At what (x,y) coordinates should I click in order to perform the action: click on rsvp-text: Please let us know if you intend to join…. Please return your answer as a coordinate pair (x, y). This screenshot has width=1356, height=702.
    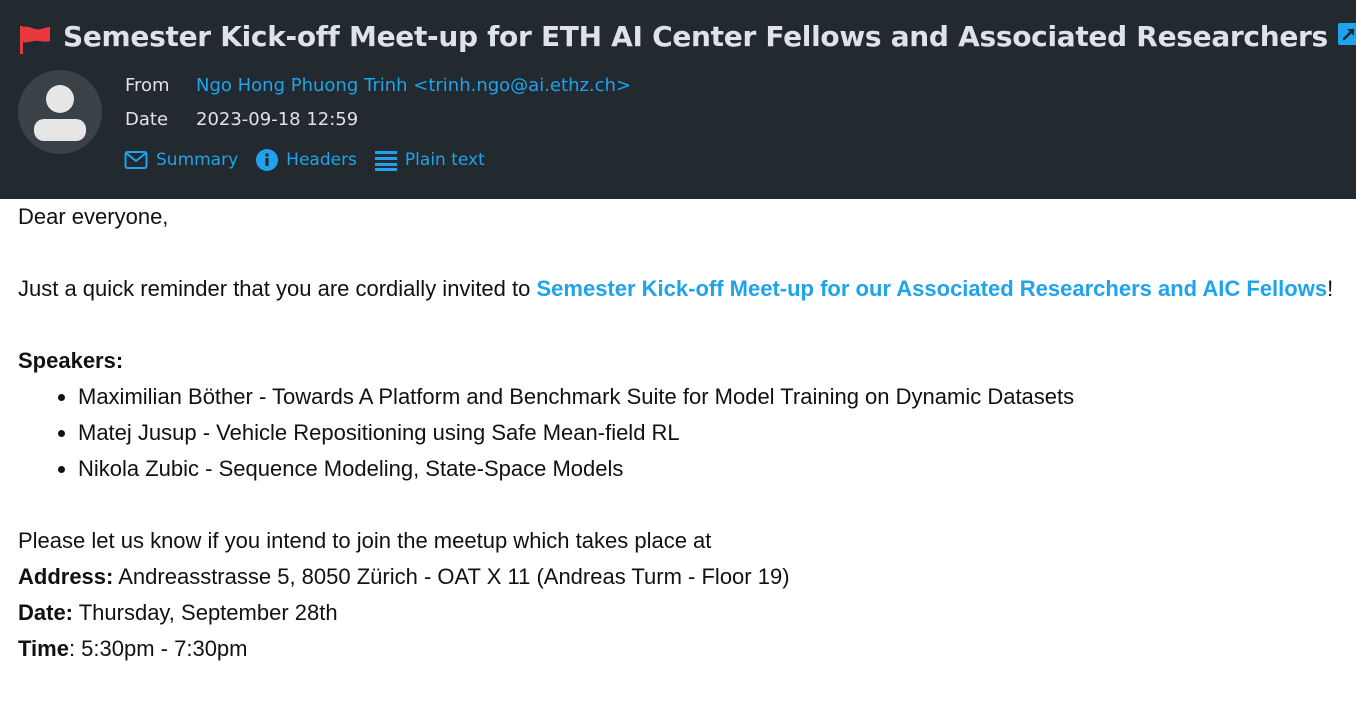
    Looking at the image, I should click on (365, 540).